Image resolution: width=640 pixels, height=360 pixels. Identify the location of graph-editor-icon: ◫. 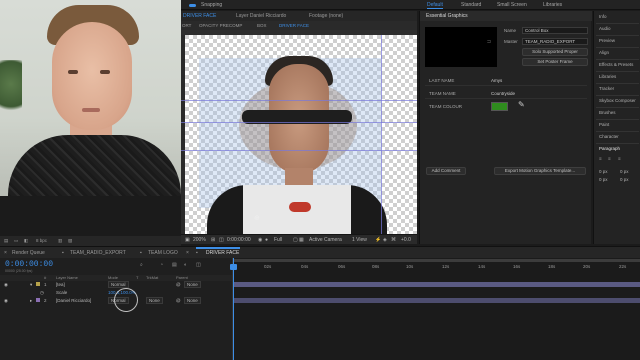
(198, 265).